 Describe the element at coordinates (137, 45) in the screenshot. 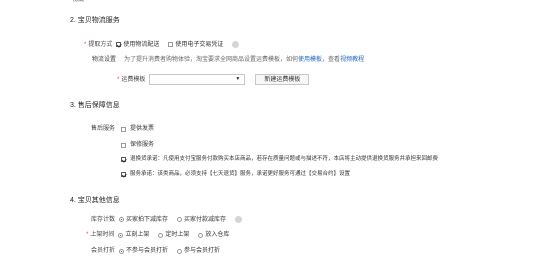

I see `pickup-option-logistics: 使用物流配送` at that location.